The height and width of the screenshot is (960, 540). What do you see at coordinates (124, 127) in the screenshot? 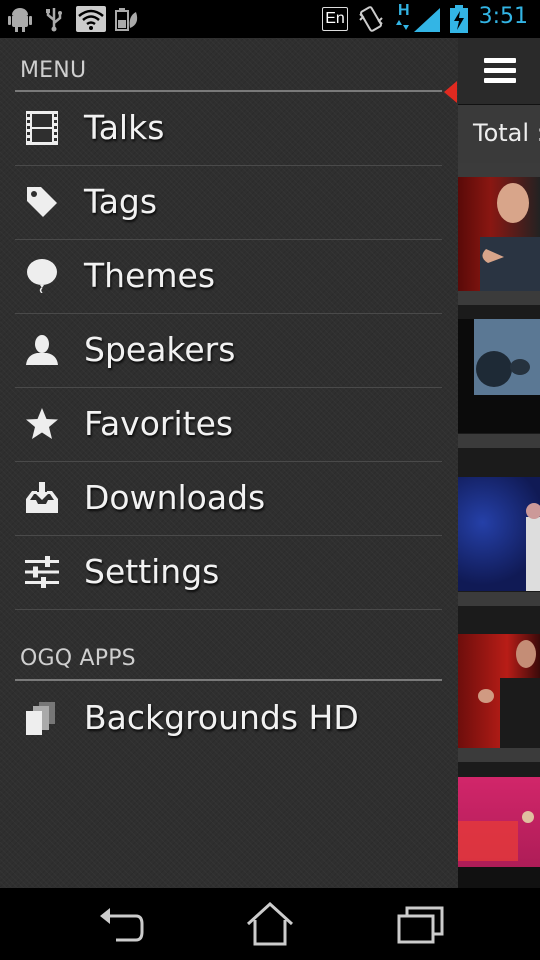
I see `menu-item-label: Talks` at bounding box center [124, 127].